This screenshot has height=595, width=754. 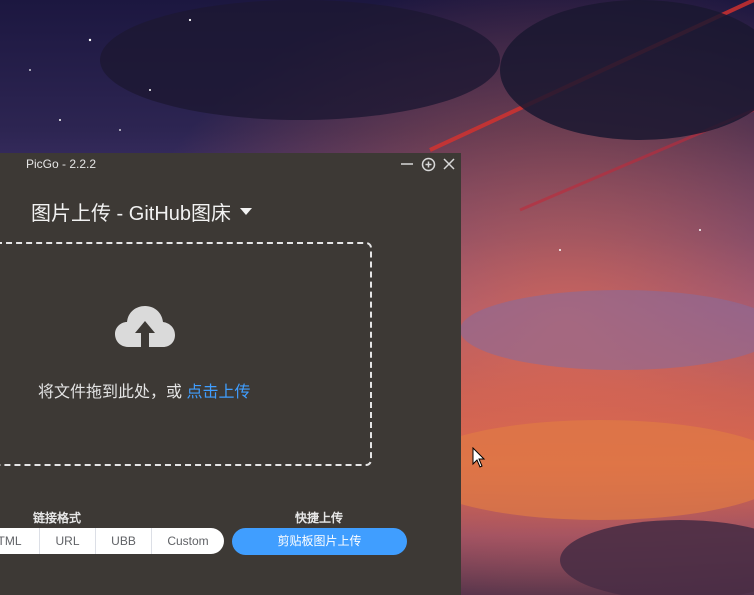 I want to click on format-ubb-button: UBB, so click(x=124, y=541).